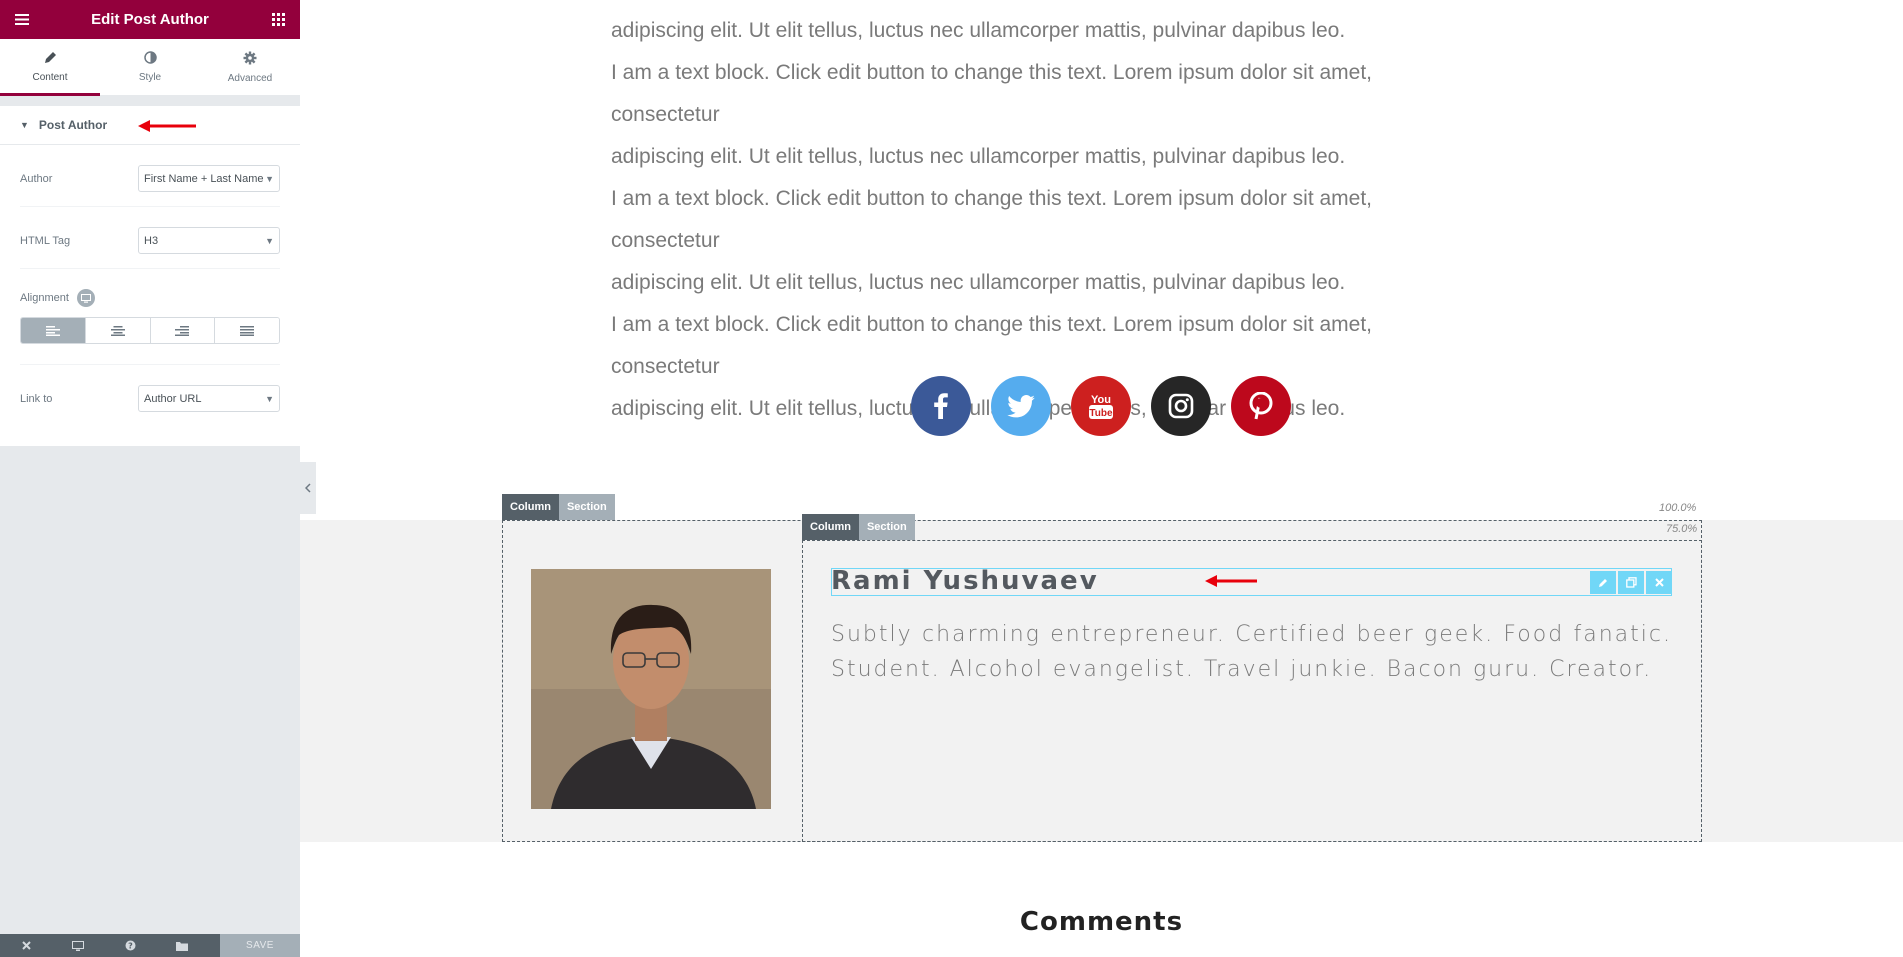  I want to click on panel-footer: ? SAVE, so click(150, 945).